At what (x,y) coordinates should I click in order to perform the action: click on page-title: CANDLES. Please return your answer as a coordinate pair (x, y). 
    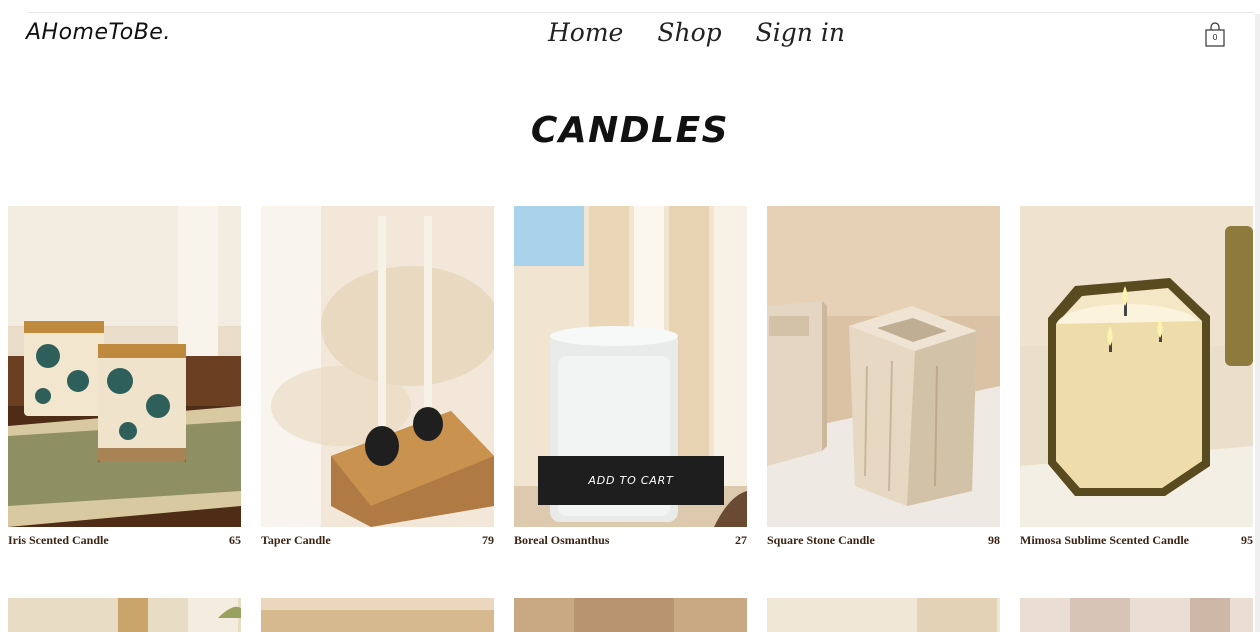
    Looking at the image, I should click on (630, 130).